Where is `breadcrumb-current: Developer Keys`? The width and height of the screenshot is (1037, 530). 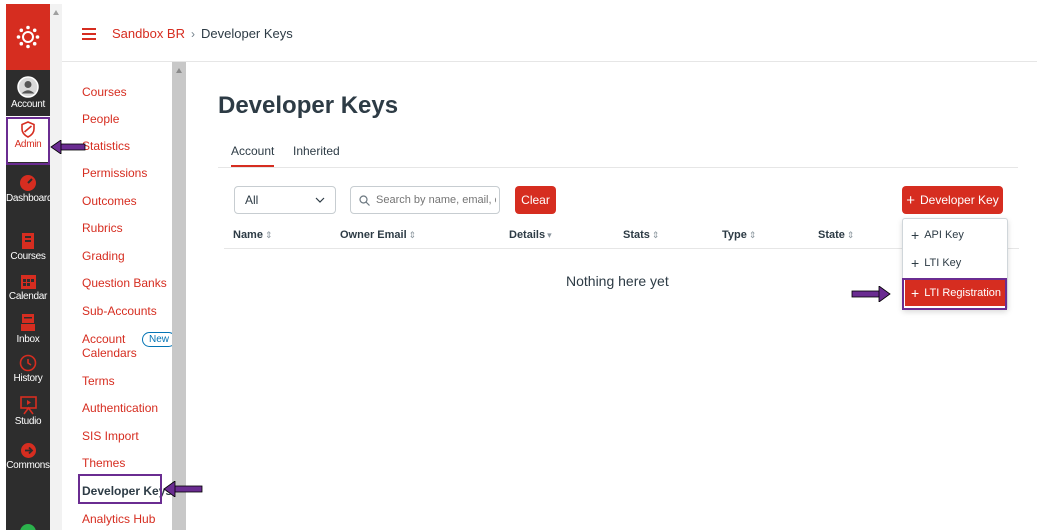
breadcrumb-current: Developer Keys is located at coordinates (247, 33).